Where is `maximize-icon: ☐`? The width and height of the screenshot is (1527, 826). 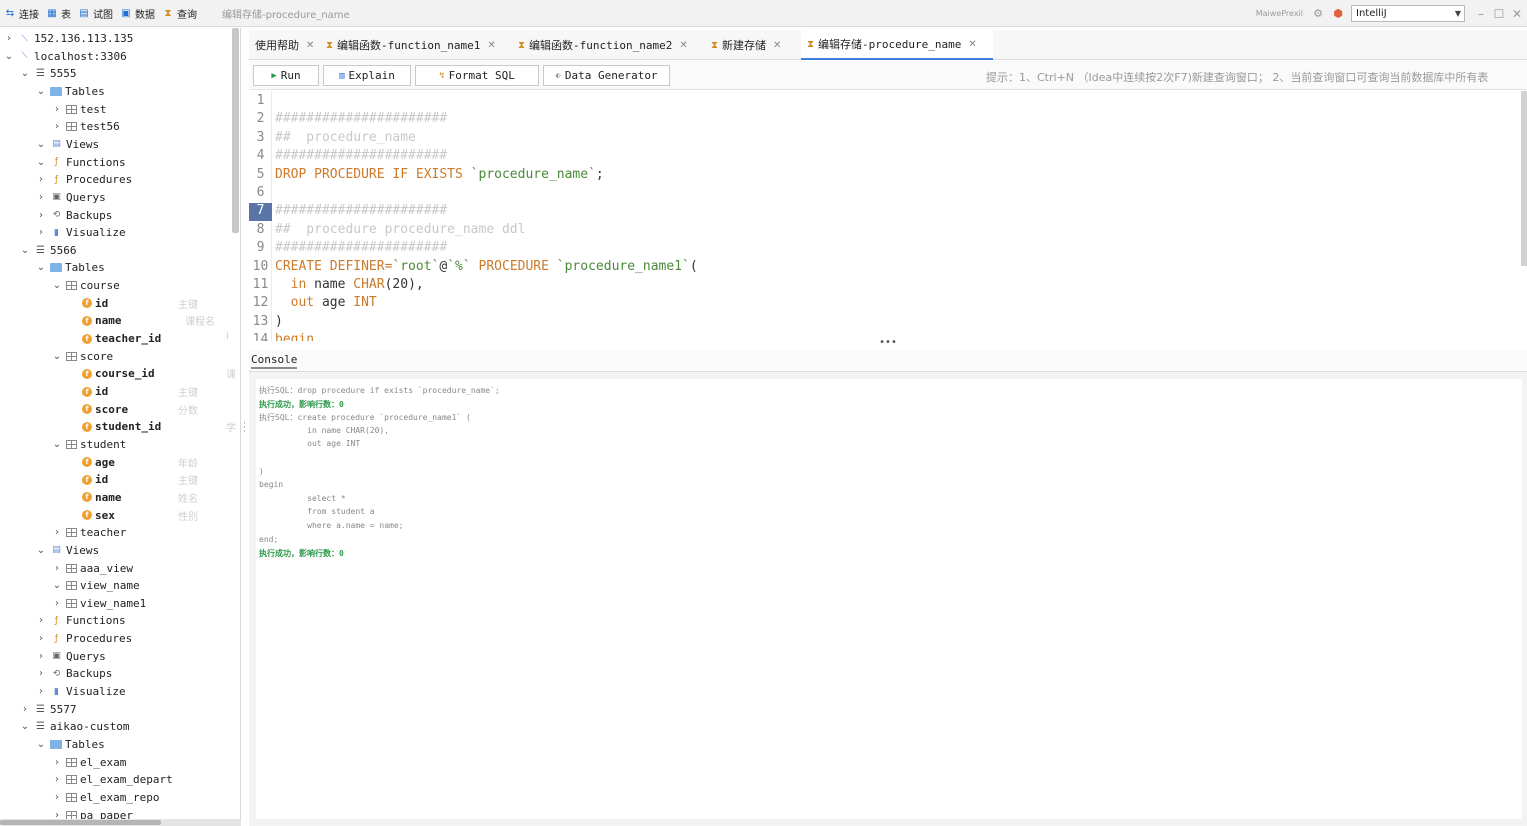
maximize-icon: ☐ is located at coordinates (1499, 14).